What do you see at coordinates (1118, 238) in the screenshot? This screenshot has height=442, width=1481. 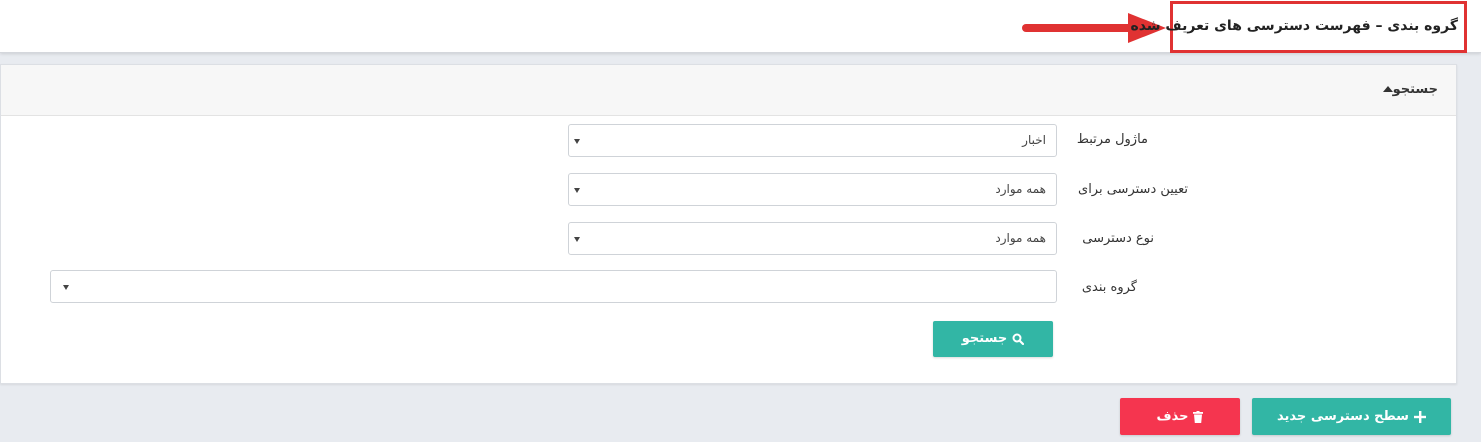 I see `access-type-label: نوع دسترسی` at bounding box center [1118, 238].